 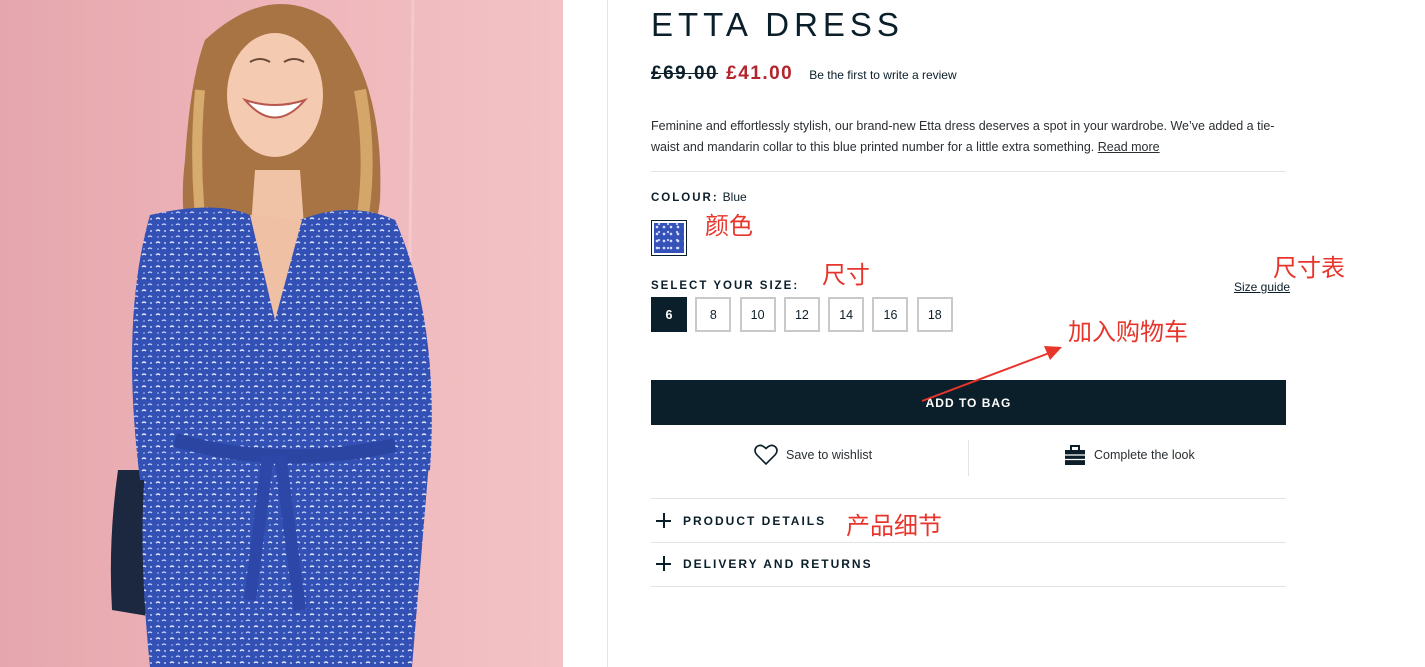 I want to click on annotation-size: 尺寸, so click(x=846, y=275).